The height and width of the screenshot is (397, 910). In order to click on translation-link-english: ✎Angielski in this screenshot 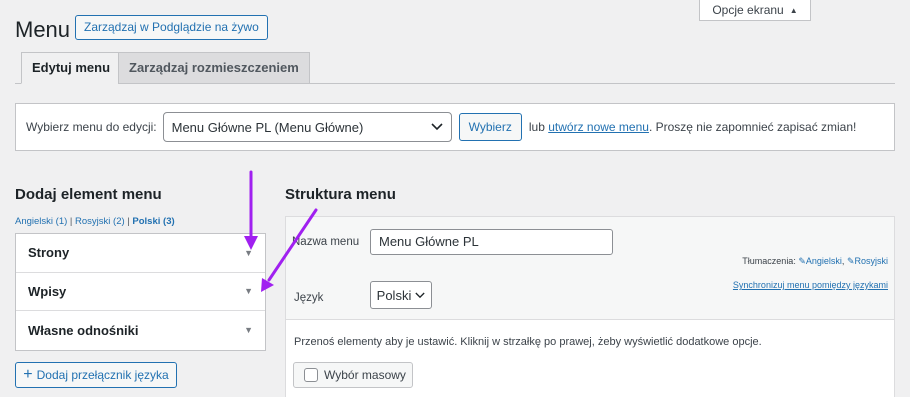, I will do `click(820, 261)`.